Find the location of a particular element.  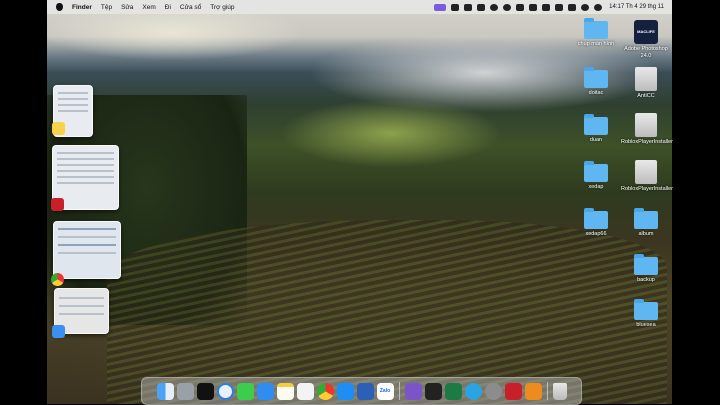

desktop-item-label: album is located at coordinates (646, 234).